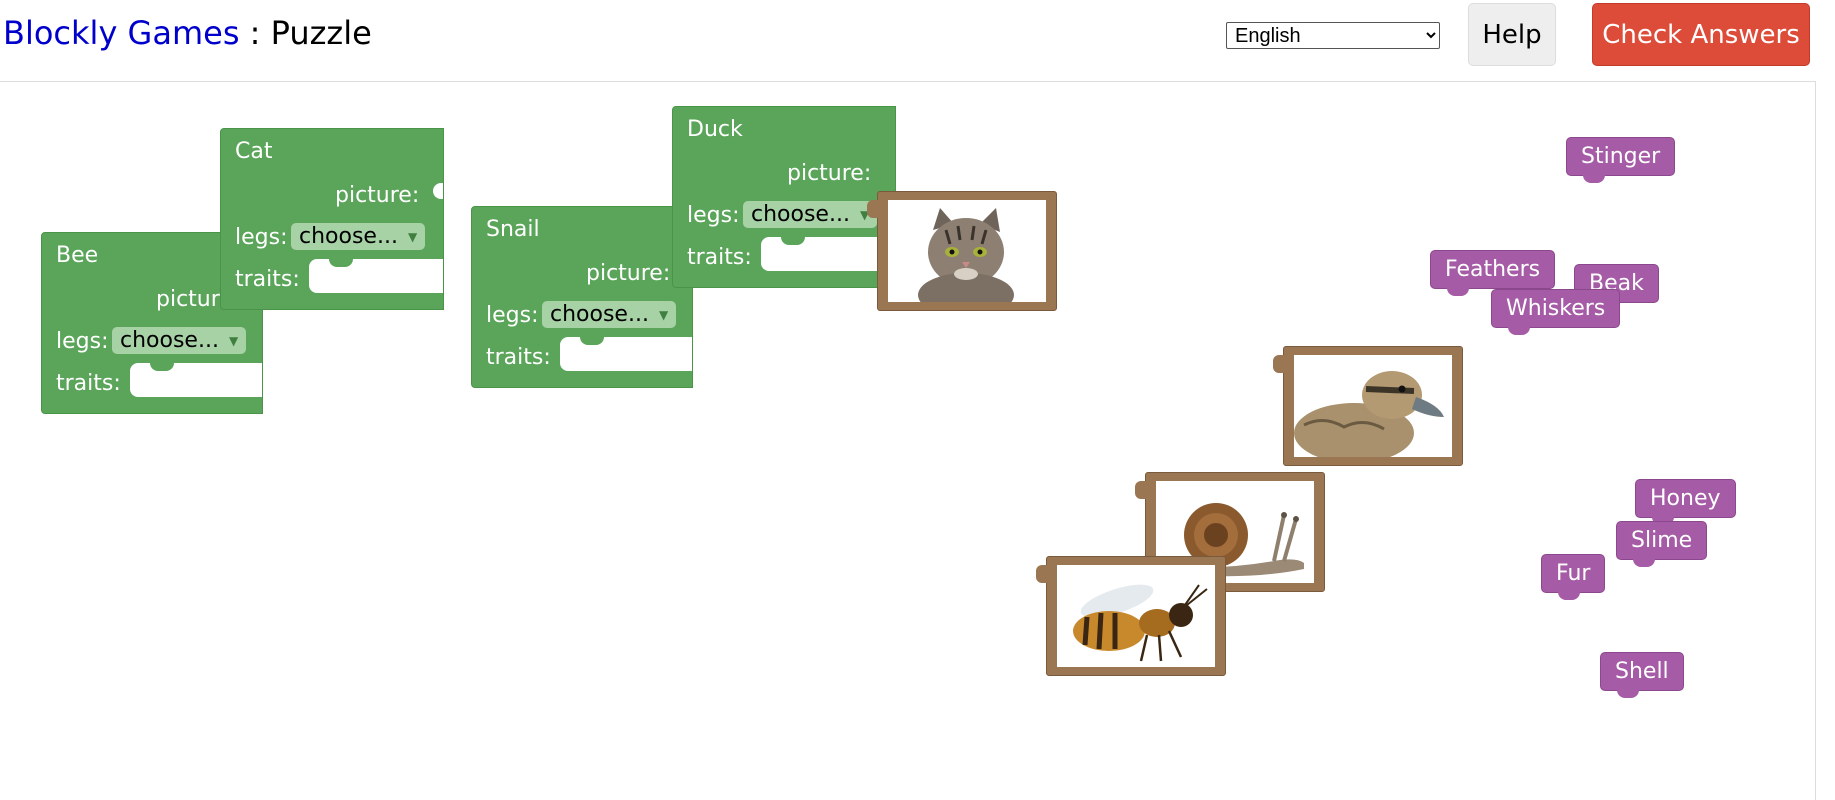 This screenshot has height=800, width=1835. Describe the element at coordinates (1512, 34) in the screenshot. I see `help-button: Help` at that location.